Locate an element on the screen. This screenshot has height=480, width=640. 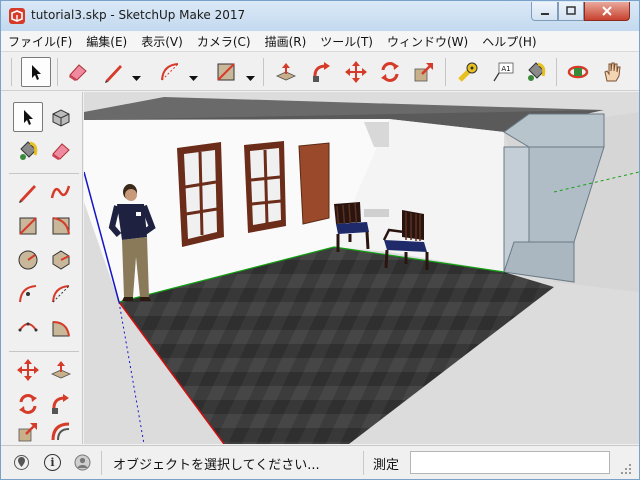
orbit-tool-button is located at coordinates (578, 72).